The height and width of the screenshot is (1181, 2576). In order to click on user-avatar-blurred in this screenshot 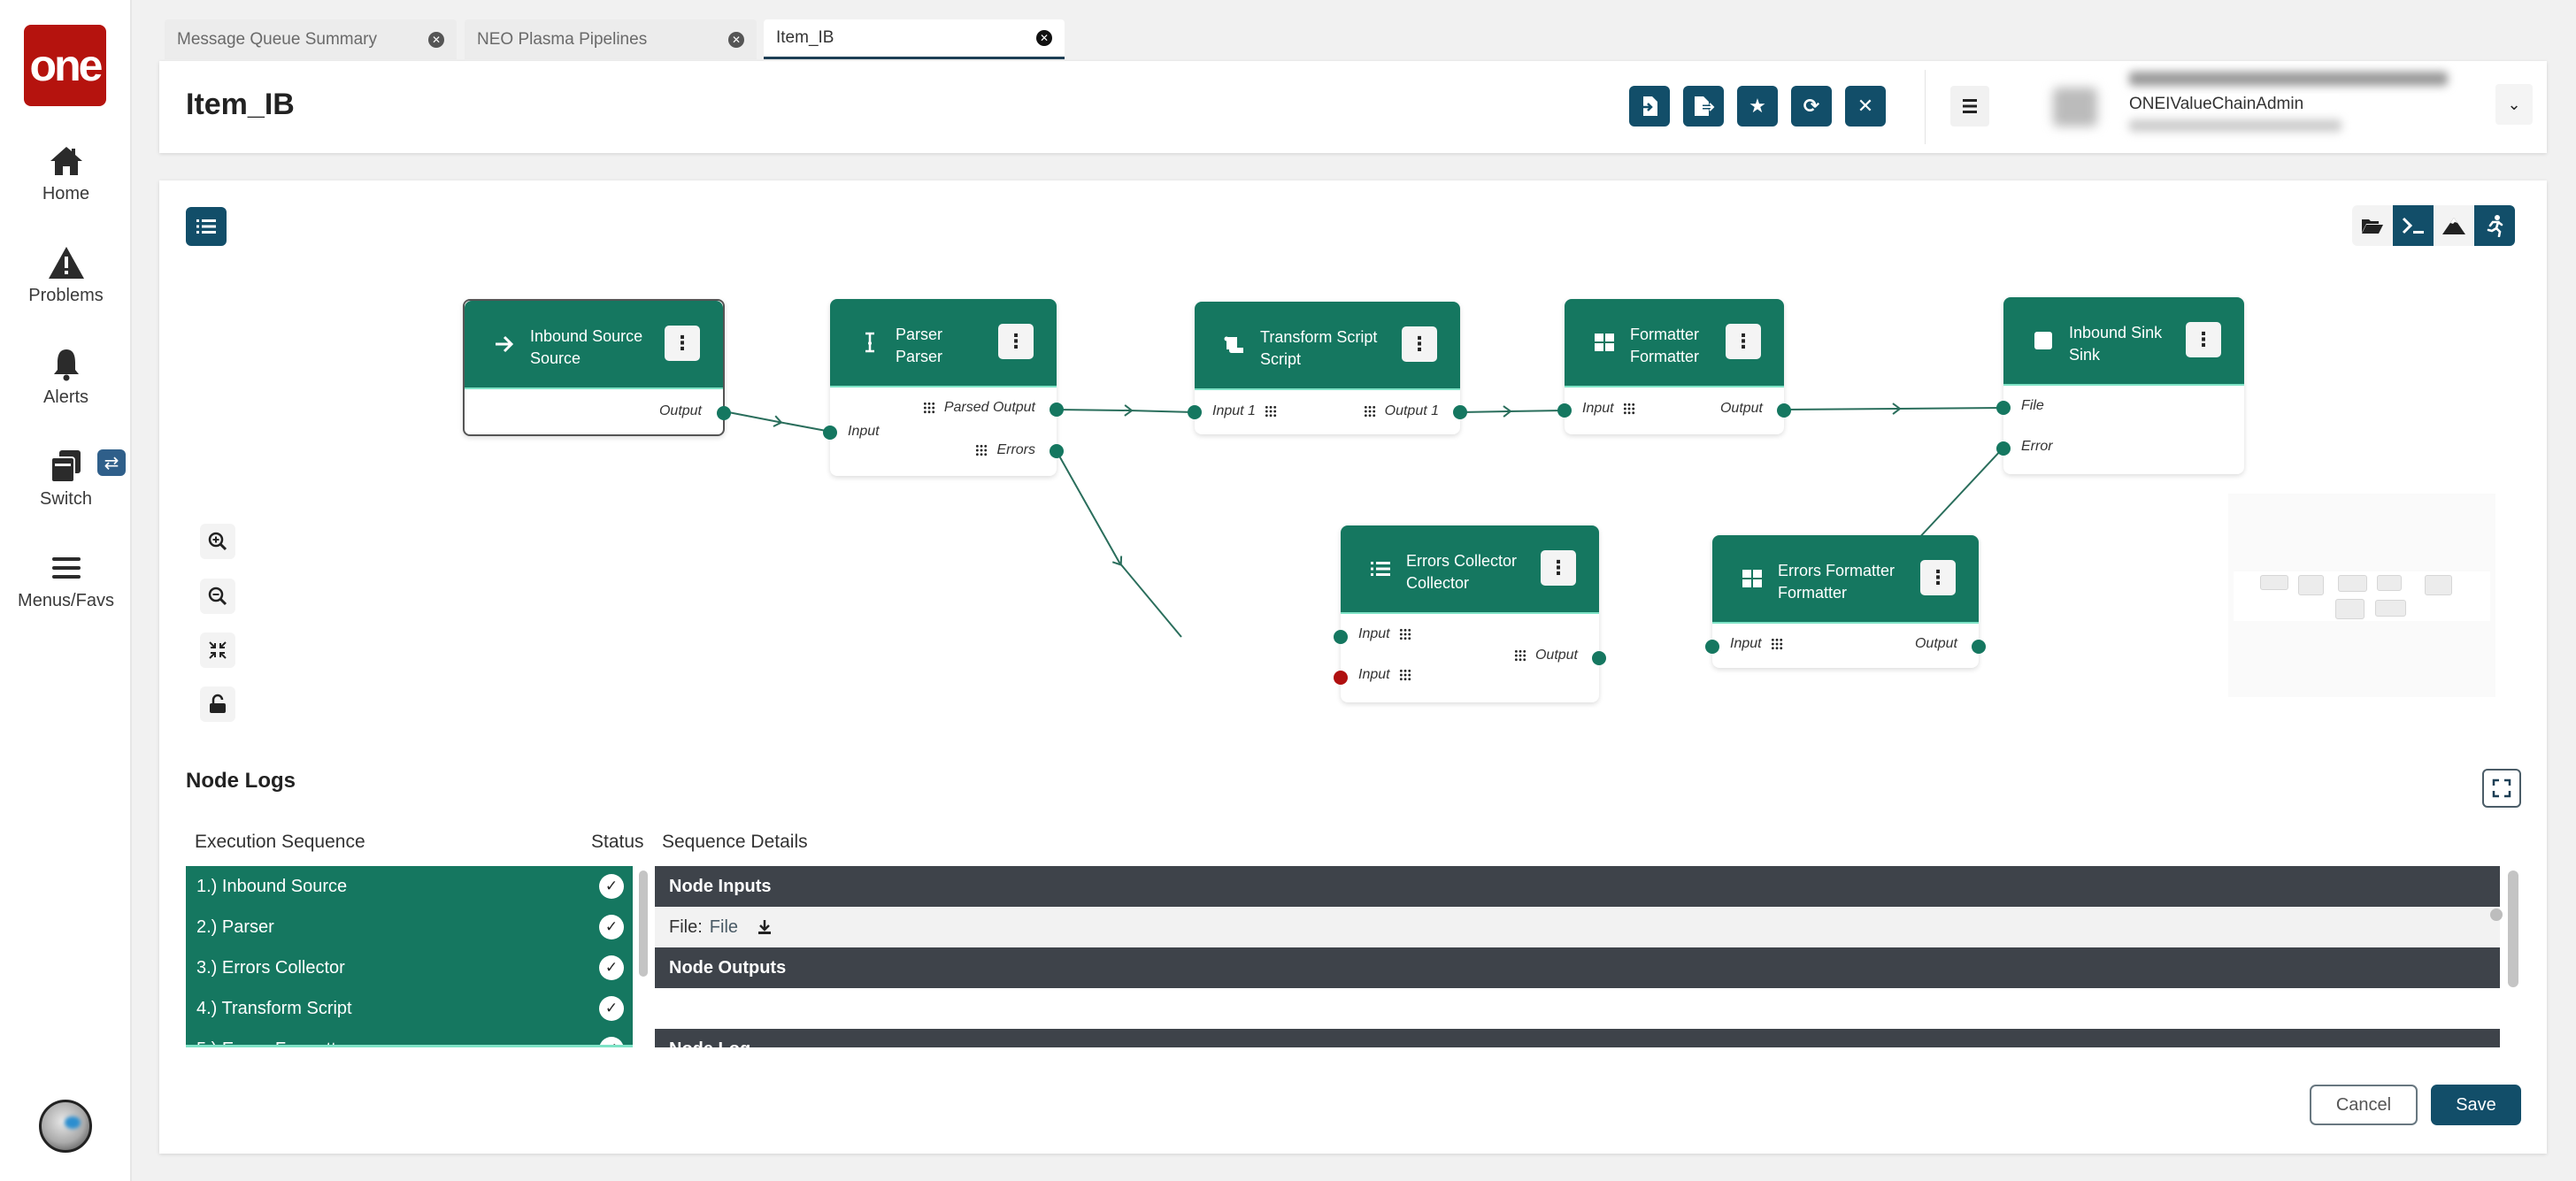, I will do `click(2075, 107)`.